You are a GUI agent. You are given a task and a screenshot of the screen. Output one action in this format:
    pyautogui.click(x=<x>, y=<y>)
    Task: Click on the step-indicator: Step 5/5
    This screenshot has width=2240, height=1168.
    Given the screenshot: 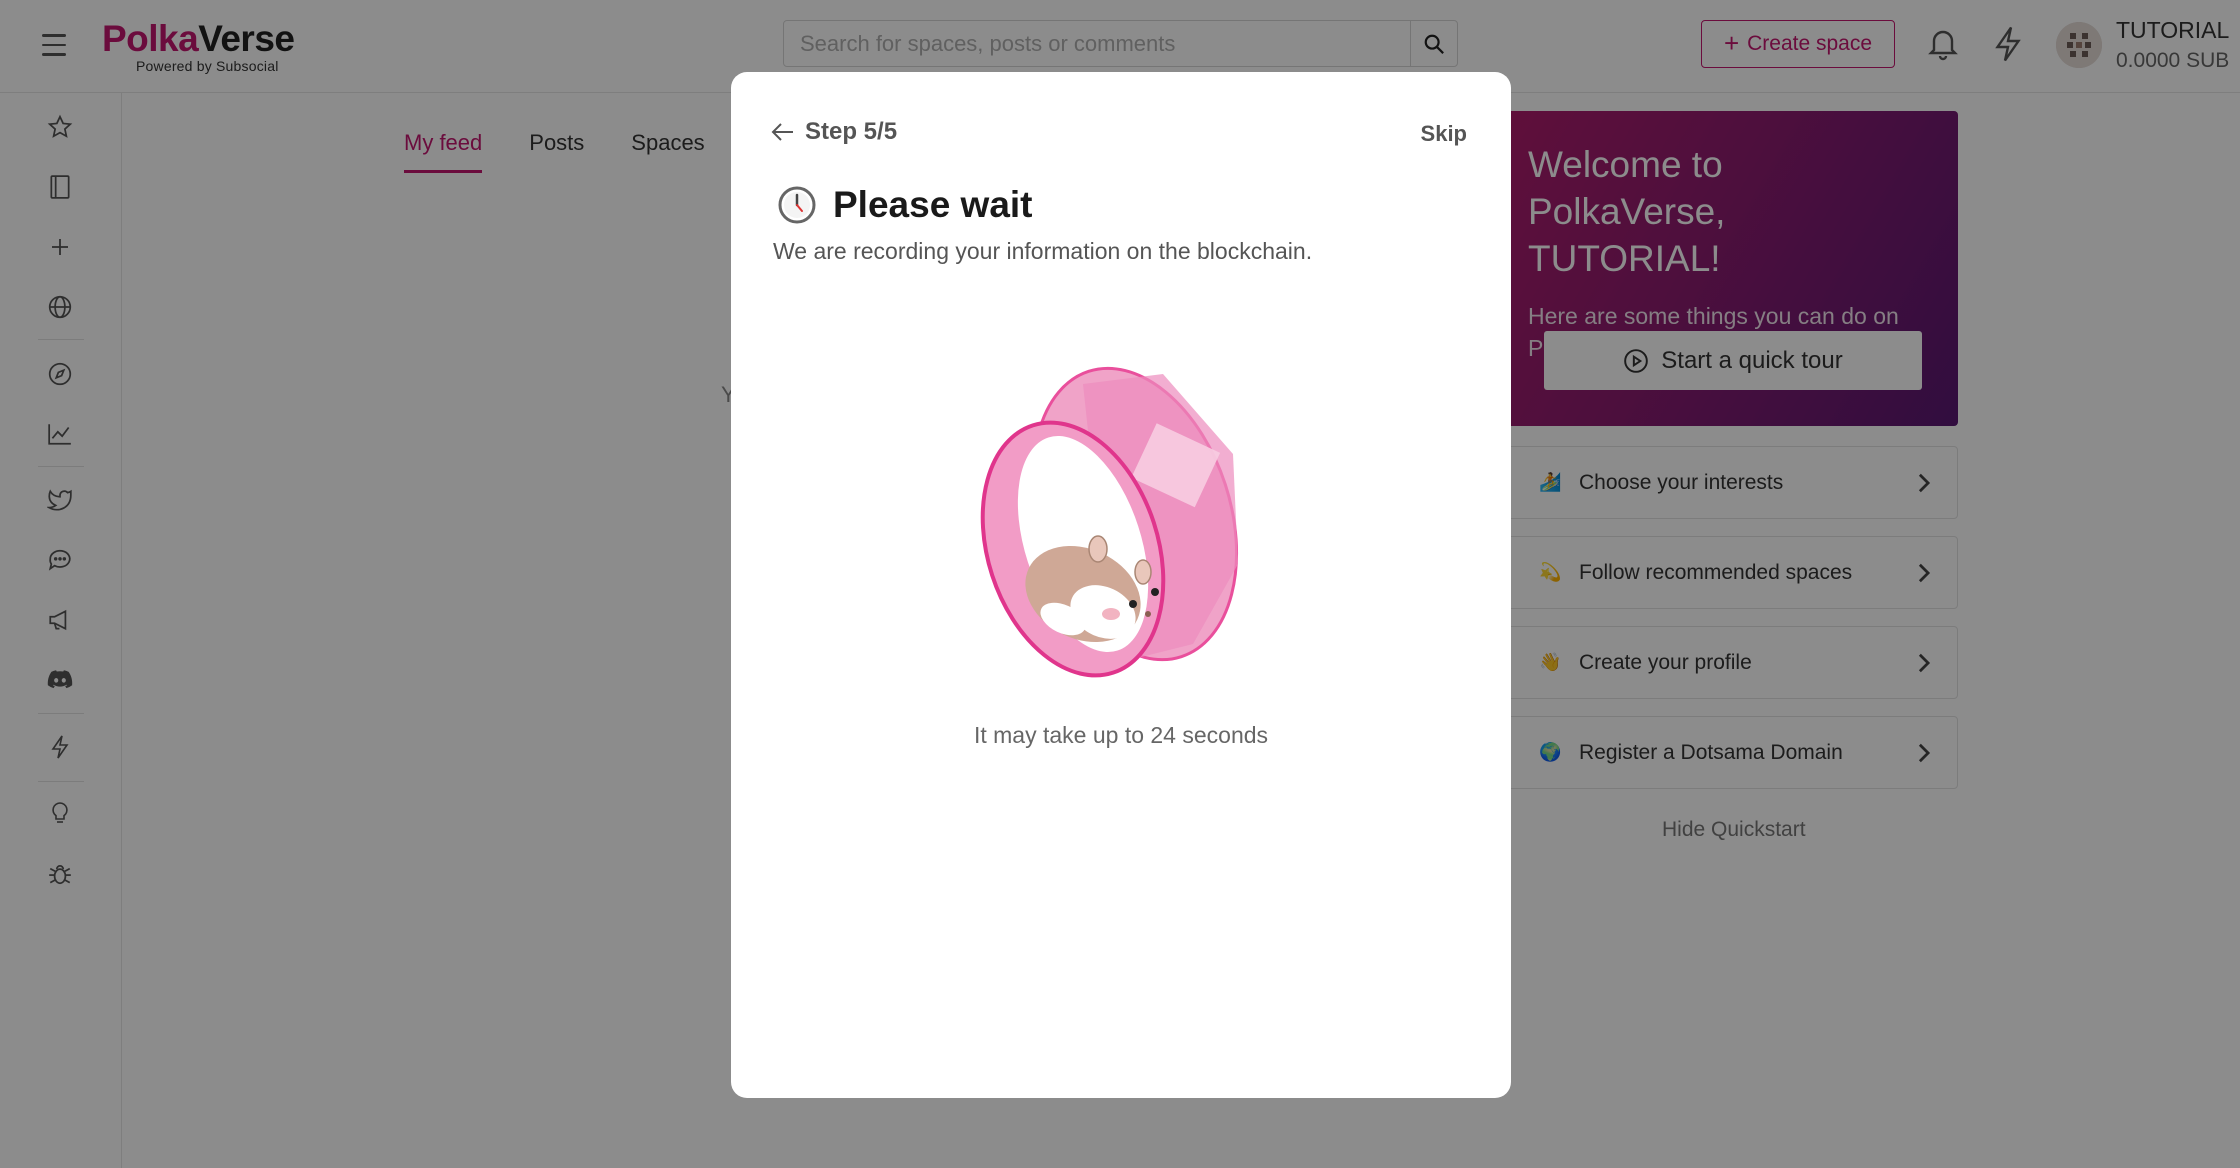 What is the action you would take?
    pyautogui.click(x=851, y=131)
    